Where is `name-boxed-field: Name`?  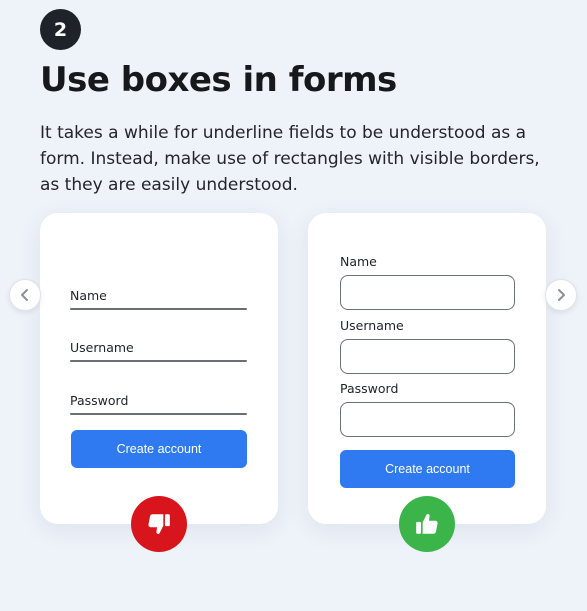 name-boxed-field: Name is located at coordinates (427, 282).